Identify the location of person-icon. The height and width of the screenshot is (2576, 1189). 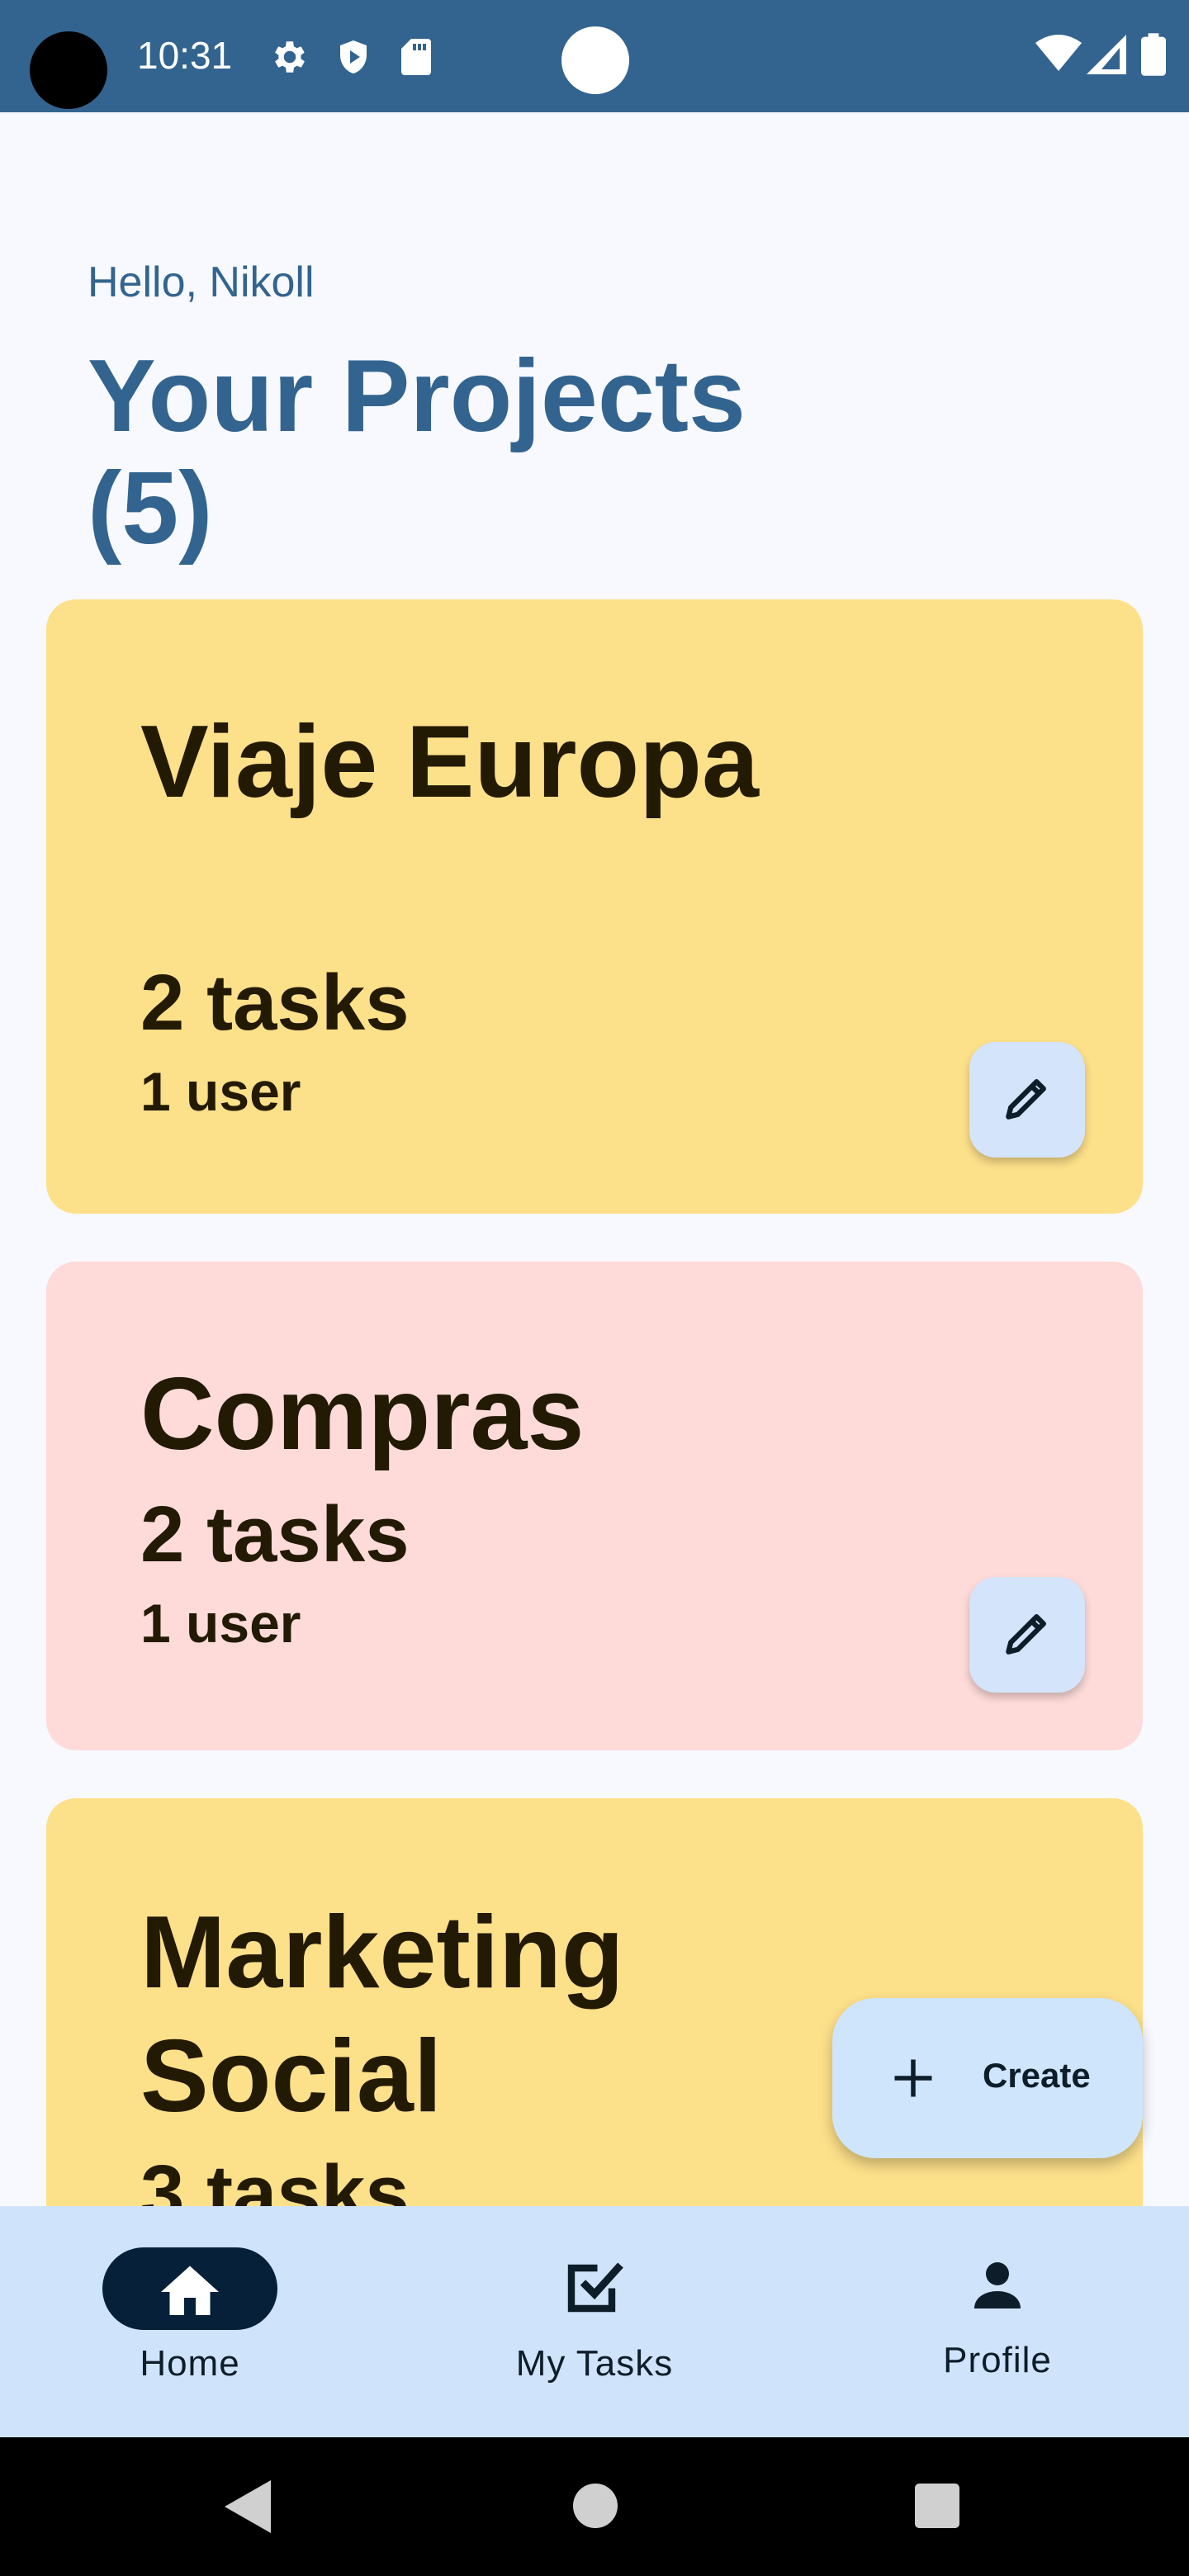
(997, 2287).